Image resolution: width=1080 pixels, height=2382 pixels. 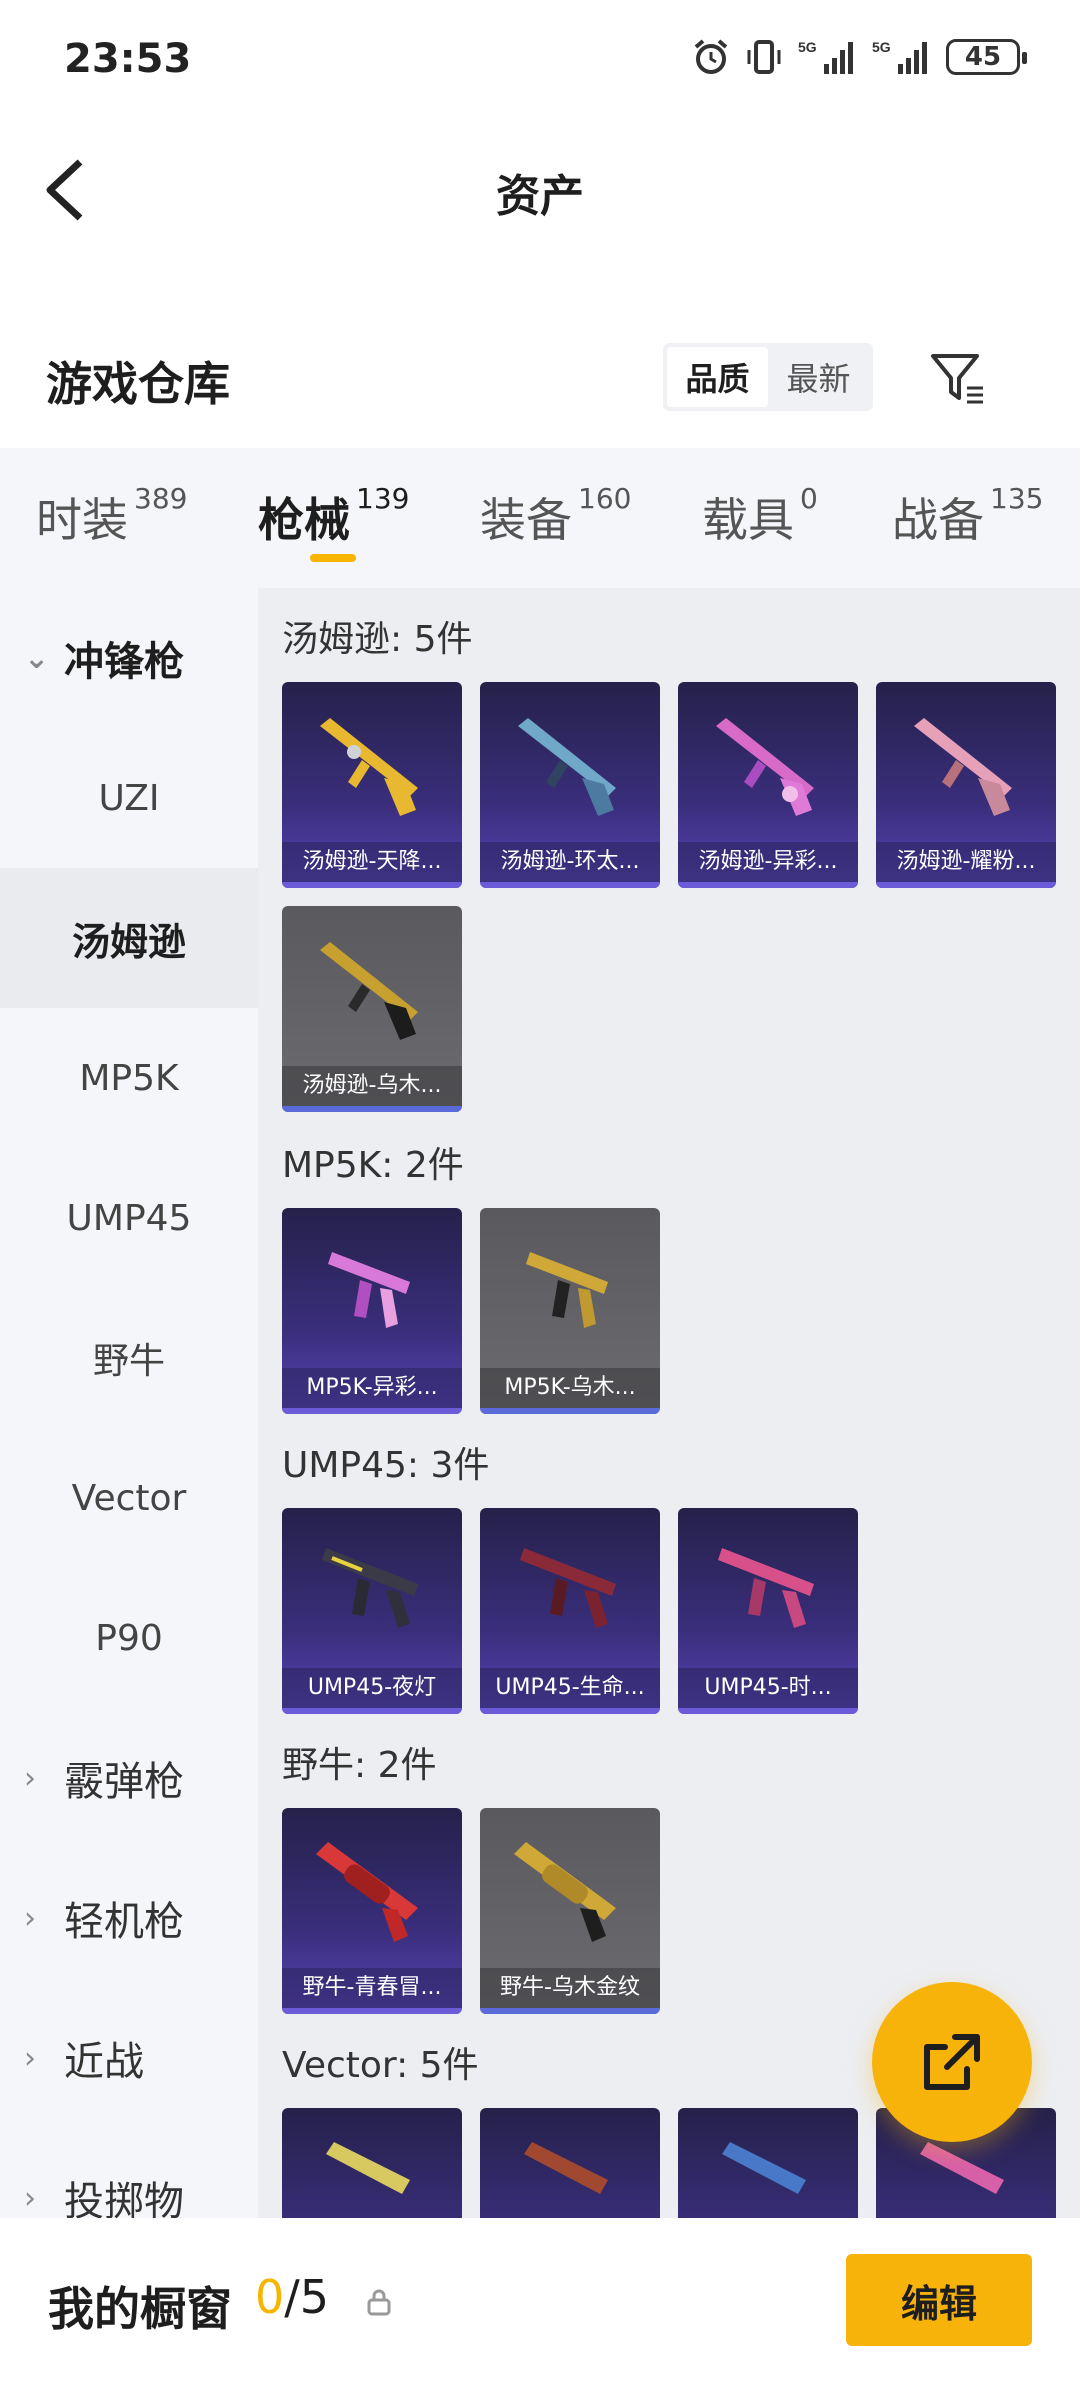 I want to click on tab-count: 139, so click(x=383, y=498).